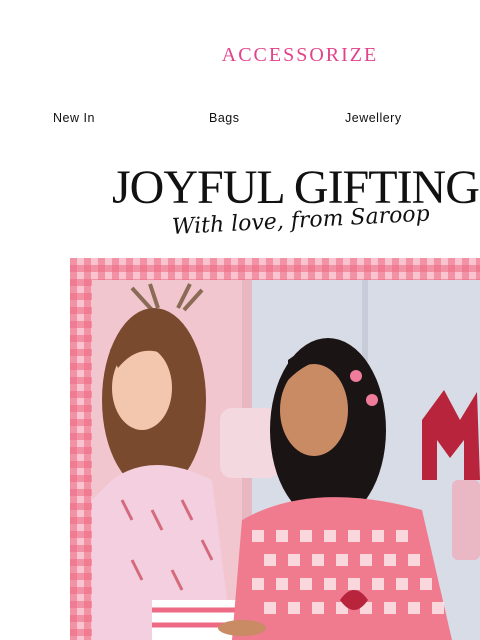 The image size is (480, 640). Describe the element at coordinates (224, 118) in the screenshot. I see `nav-item-bags: Bags` at that location.